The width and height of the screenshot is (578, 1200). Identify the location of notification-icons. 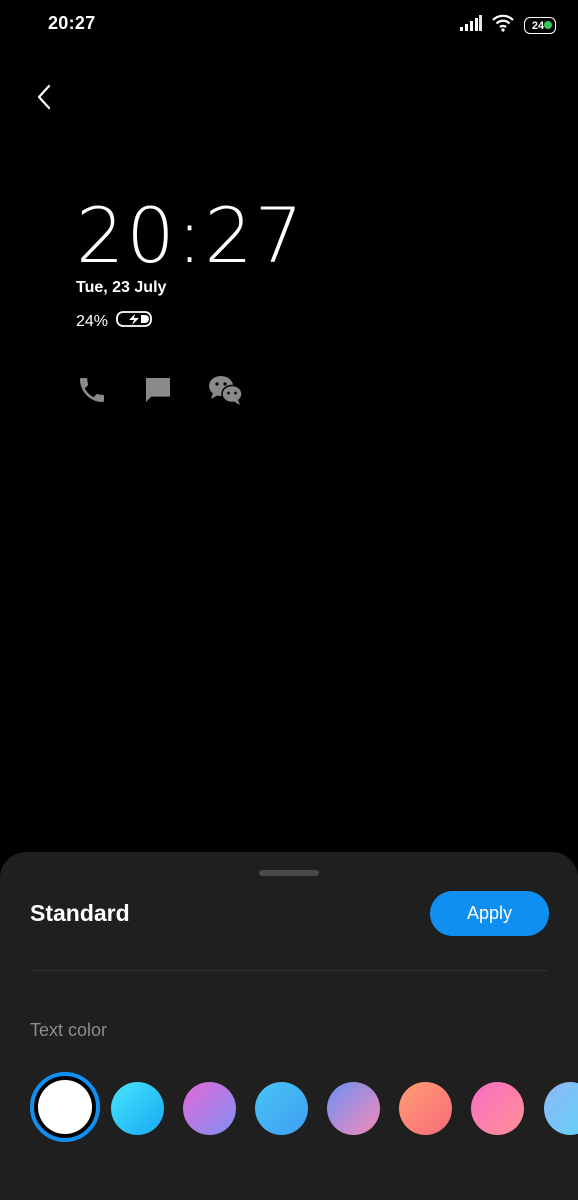
(160, 392).